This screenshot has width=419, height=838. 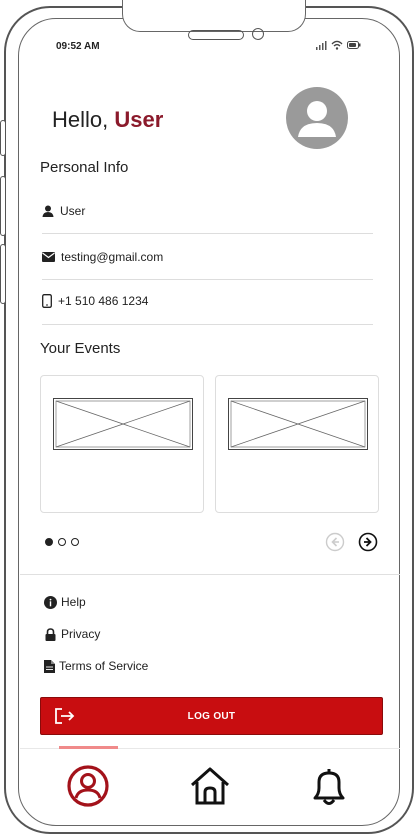 What do you see at coordinates (321, 45) in the screenshot?
I see `signal-icon` at bounding box center [321, 45].